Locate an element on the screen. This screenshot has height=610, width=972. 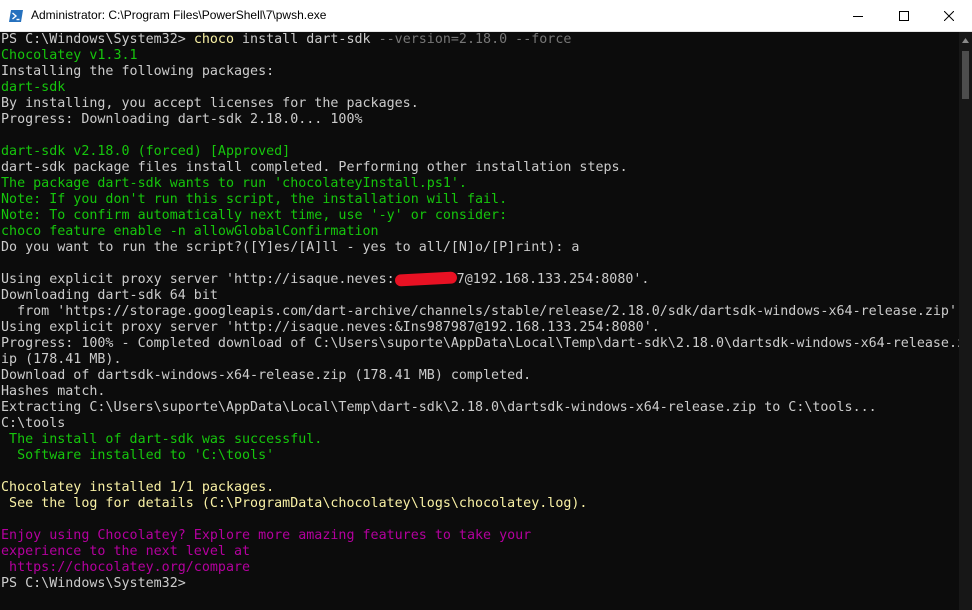
output-line: C:\tools is located at coordinates (33, 423).